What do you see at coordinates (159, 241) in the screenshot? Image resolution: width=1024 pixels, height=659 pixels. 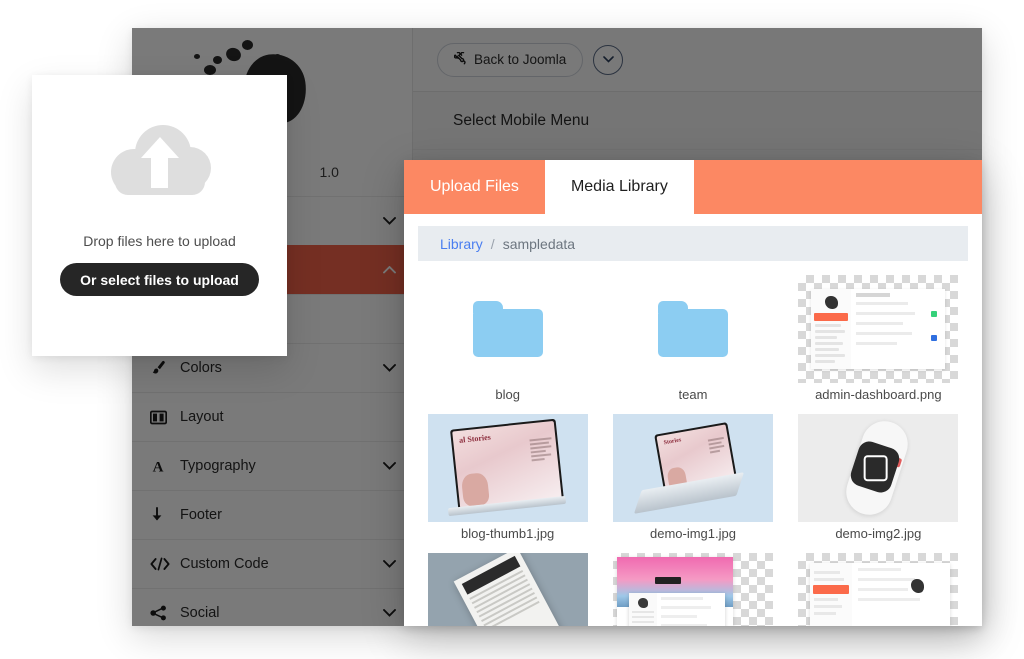 I see `dropzone-hint-text: Drop files here to upload` at bounding box center [159, 241].